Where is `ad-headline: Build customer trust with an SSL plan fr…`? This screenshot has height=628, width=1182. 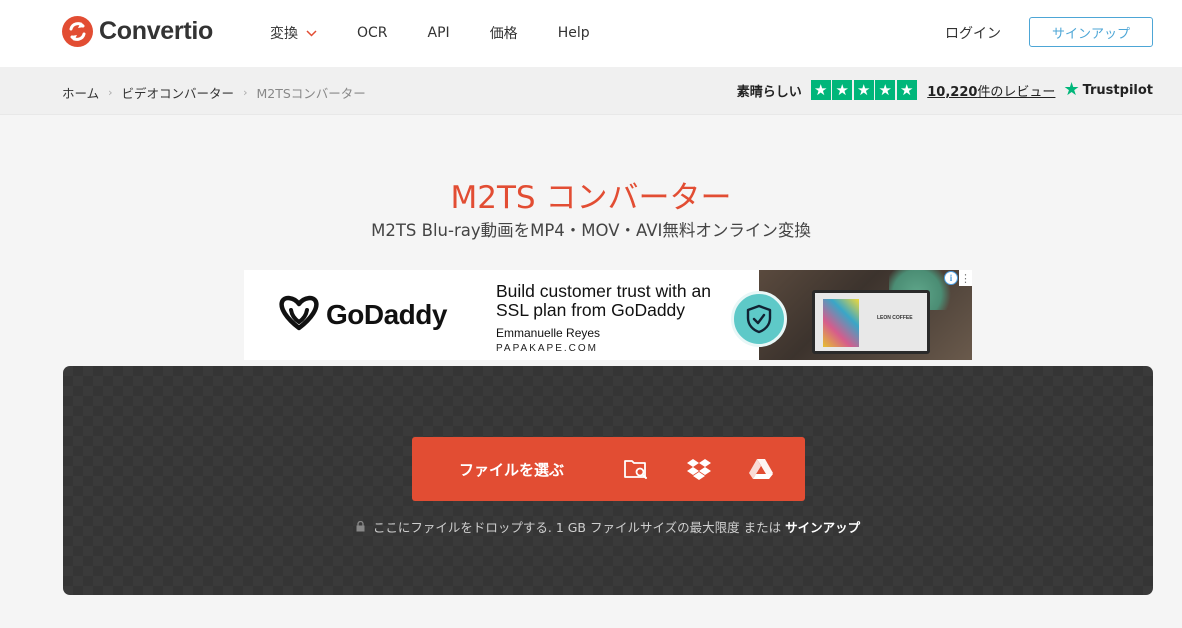
ad-headline: Build customer trust with an SSL plan fr… is located at coordinates (603, 300).